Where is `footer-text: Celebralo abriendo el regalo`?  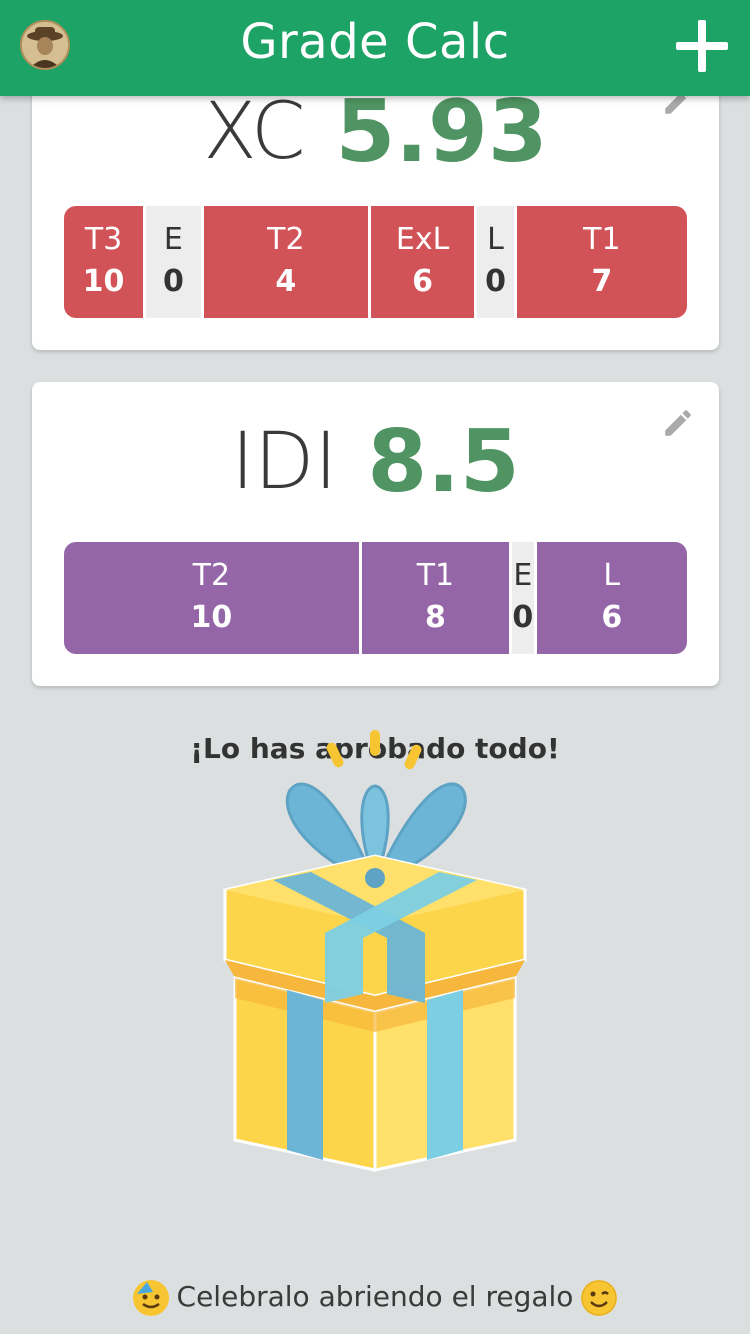
footer-text: Celebralo abriendo el regalo is located at coordinates (375, 1296).